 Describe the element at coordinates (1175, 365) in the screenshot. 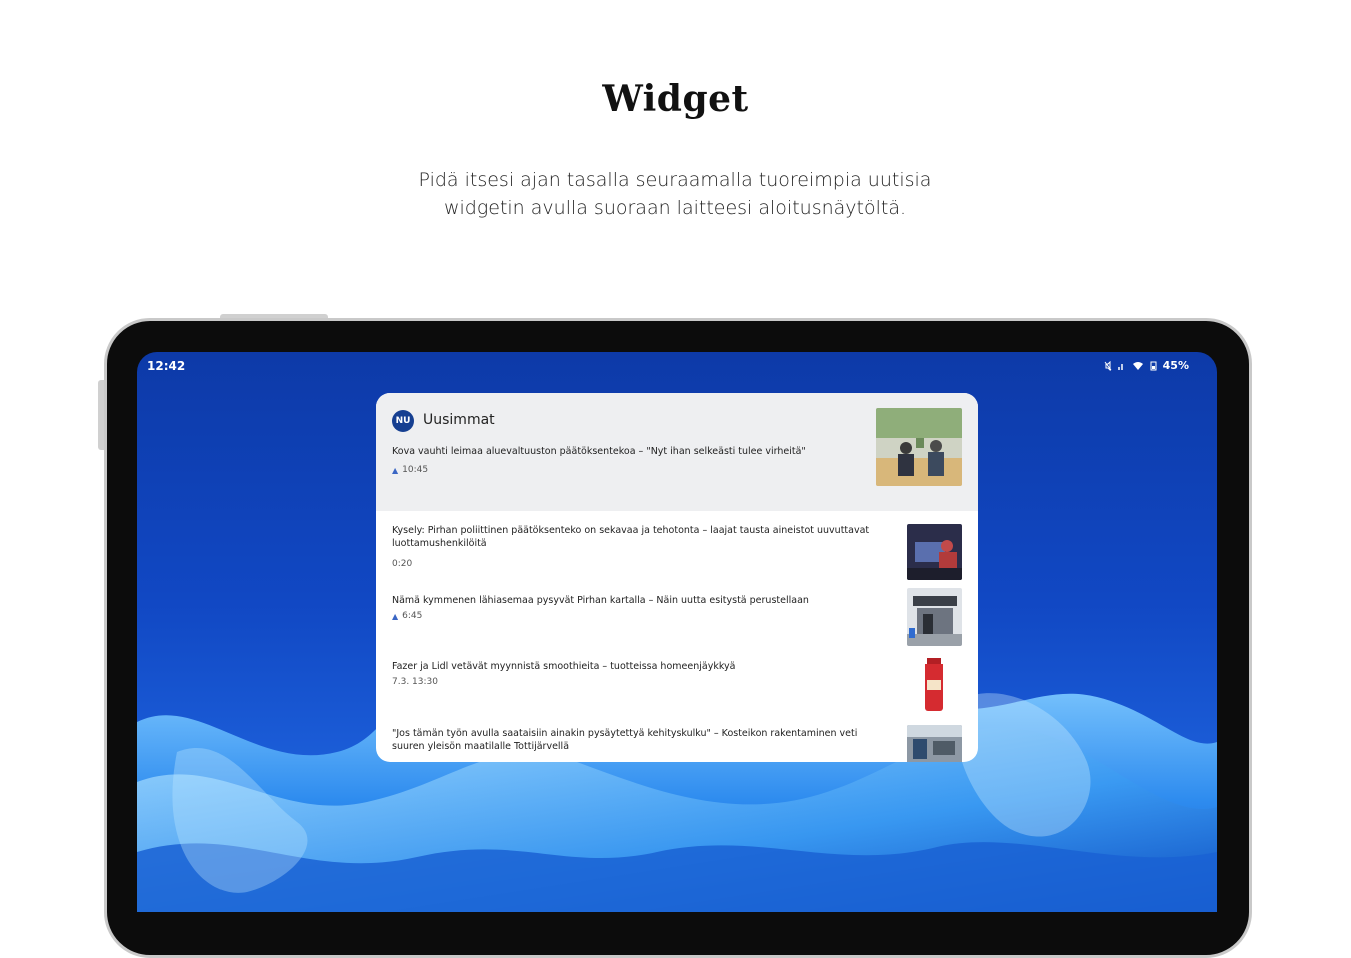

I see `battery-percent: 45%` at that location.